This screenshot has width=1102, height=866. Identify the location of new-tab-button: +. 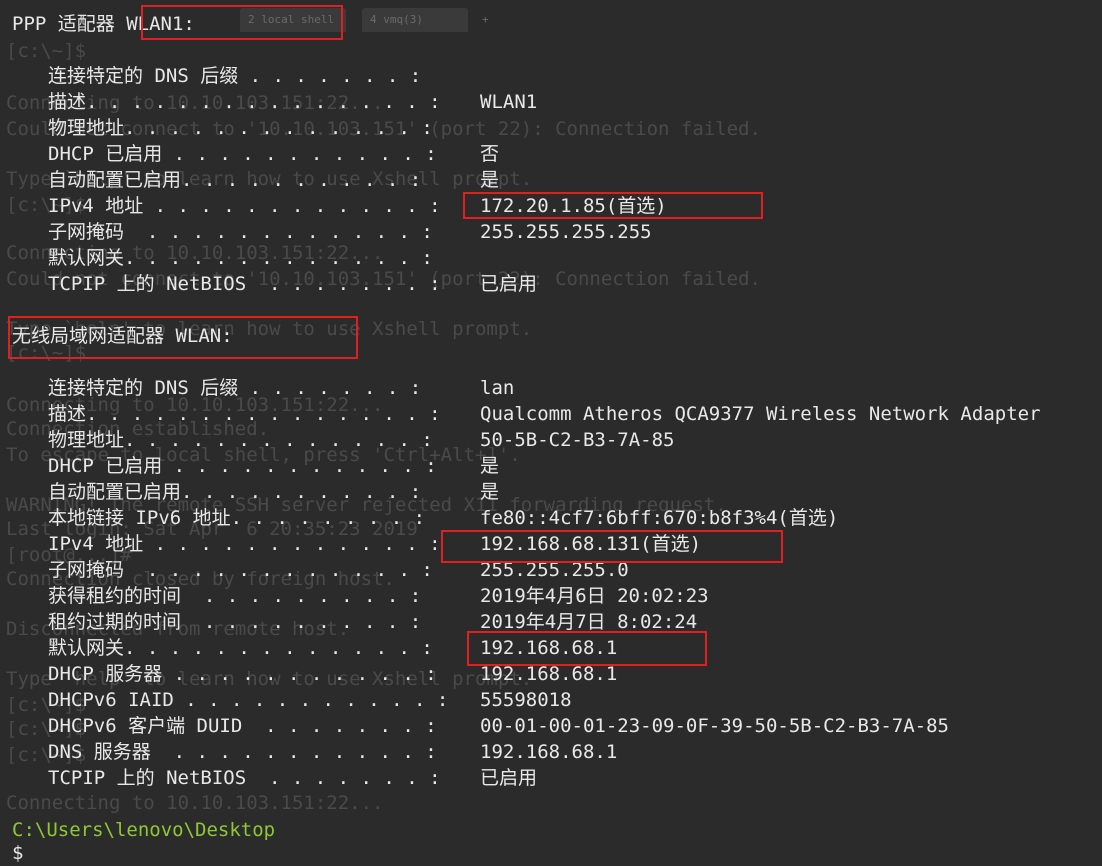
(489, 20).